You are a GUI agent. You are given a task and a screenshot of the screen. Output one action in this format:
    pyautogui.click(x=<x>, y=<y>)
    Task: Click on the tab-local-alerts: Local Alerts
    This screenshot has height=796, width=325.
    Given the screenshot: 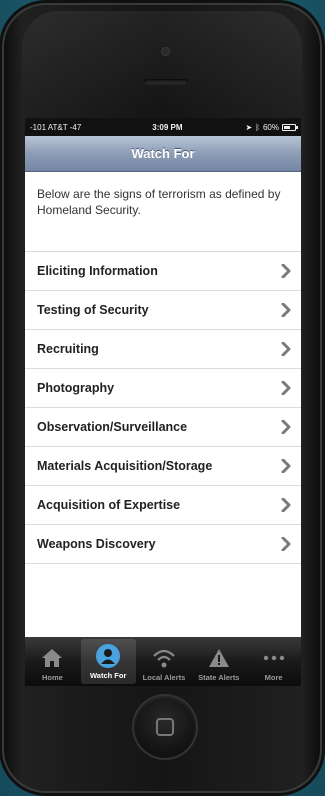 What is the action you would take?
    pyautogui.click(x=164, y=661)
    